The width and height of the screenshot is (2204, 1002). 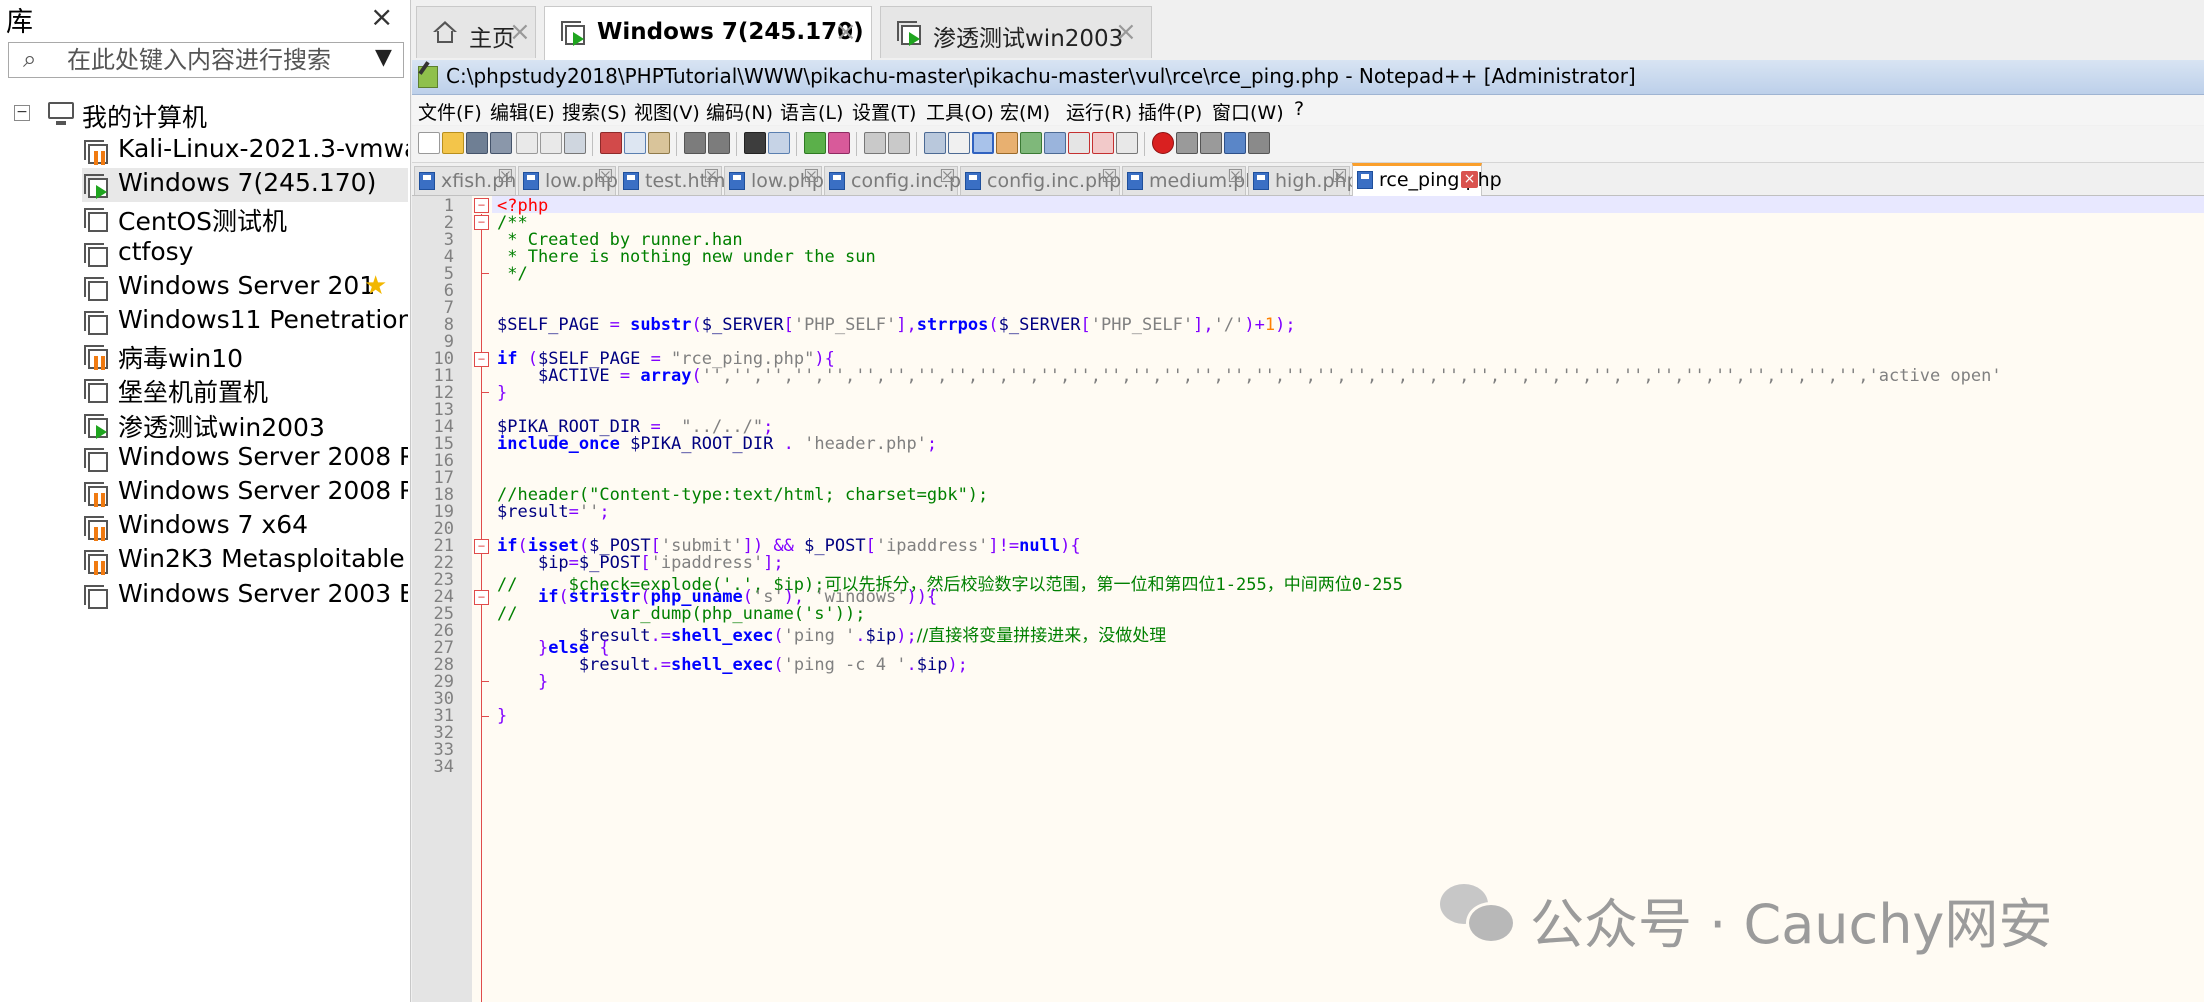 I want to click on new-file-icon, so click(x=429, y=143).